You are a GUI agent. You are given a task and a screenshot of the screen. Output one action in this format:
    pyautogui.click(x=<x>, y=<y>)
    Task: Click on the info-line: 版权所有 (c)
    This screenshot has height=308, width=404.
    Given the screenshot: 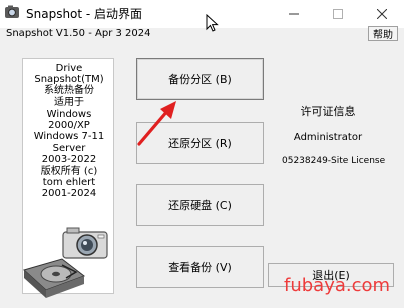 What is the action you would take?
    pyautogui.click(x=69, y=171)
    